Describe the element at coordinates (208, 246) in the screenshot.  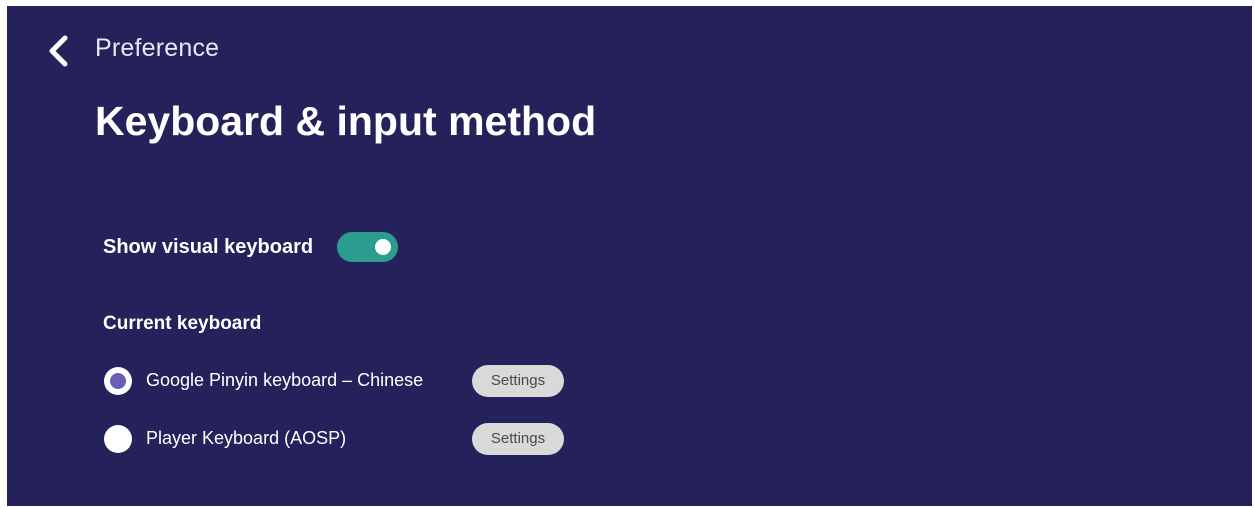
I see `show-visual-keyboard-label: Show visual keyboard` at that location.